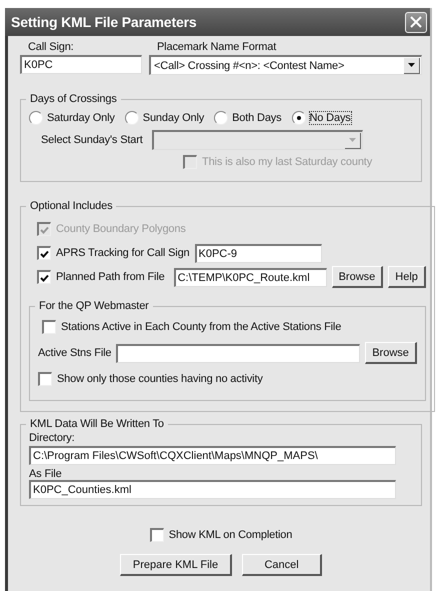  I want to click on field-label: Placemark Name Format, so click(217, 48).